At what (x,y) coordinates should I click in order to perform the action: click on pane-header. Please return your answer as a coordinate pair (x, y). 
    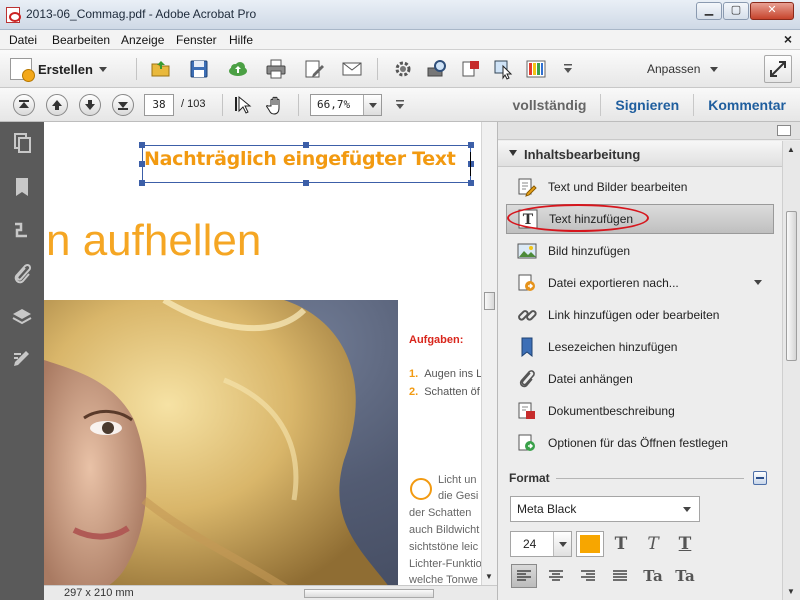
    Looking at the image, I should click on (649, 131).